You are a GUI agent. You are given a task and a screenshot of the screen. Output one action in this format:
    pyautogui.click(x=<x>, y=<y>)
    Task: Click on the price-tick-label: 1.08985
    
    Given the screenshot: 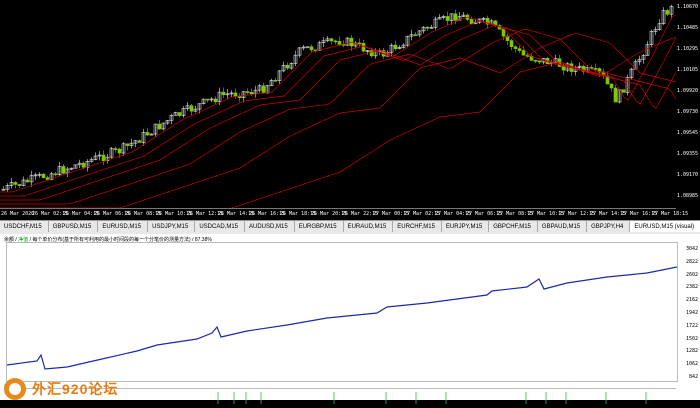 What is the action you would take?
    pyautogui.click(x=687, y=196)
    